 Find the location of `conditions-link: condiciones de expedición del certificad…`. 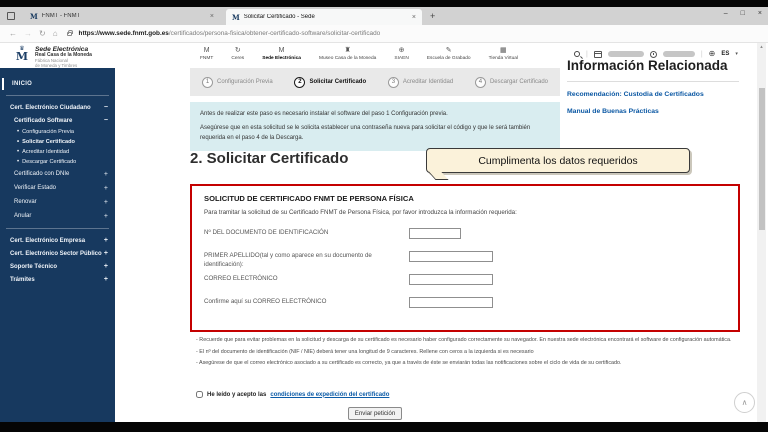

conditions-link: condiciones de expedición del certificad… is located at coordinates (329, 395).